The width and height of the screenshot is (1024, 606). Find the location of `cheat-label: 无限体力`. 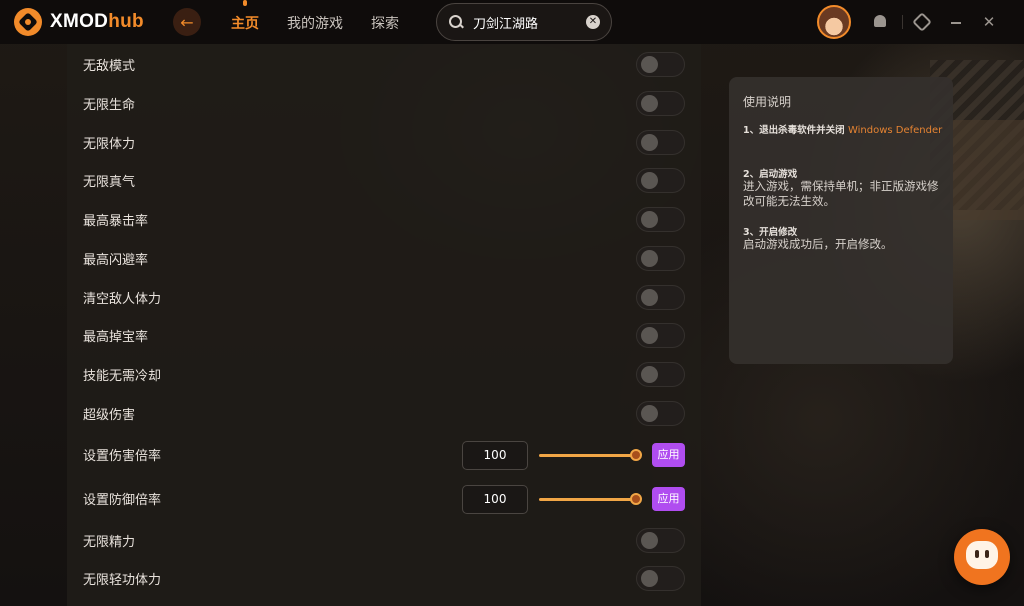

cheat-label: 无限体力 is located at coordinates (109, 144).